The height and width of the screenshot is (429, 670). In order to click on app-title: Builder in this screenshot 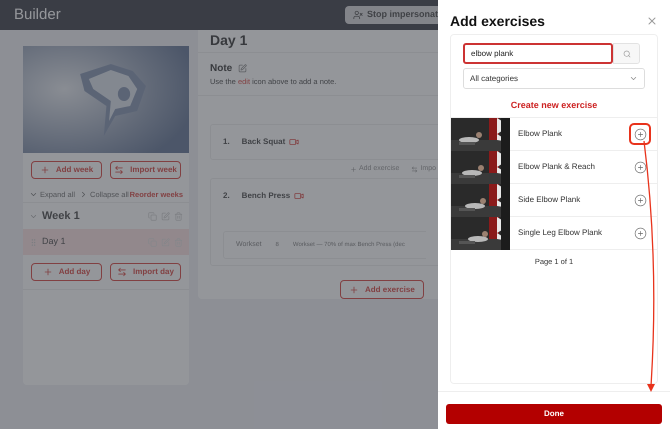, I will do `click(37, 14)`.